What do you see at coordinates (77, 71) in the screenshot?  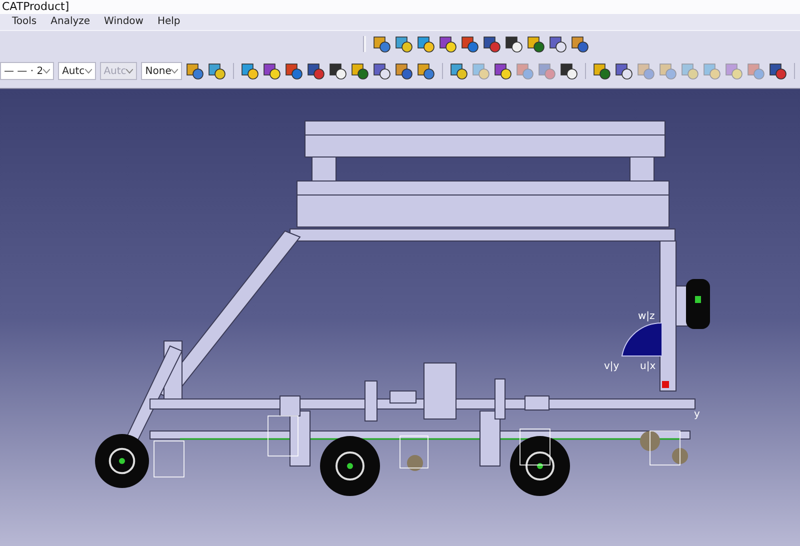 I see `dropdown: Autc` at bounding box center [77, 71].